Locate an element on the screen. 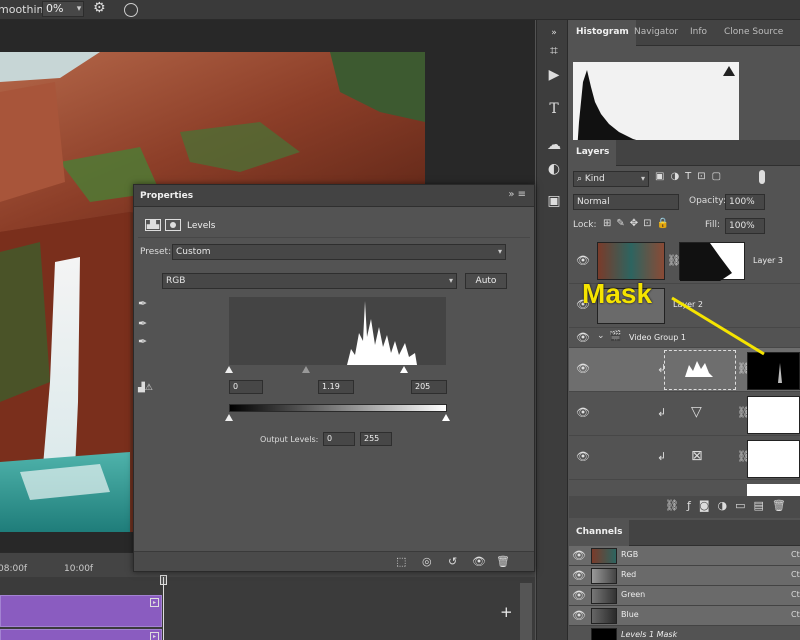 The height and width of the screenshot is (640, 800). lock-label: Lock: is located at coordinates (585, 225).